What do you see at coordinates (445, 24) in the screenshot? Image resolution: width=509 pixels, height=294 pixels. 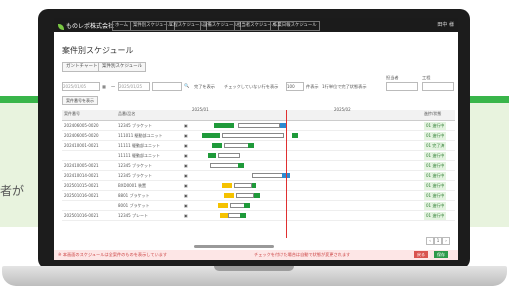 I see `user-name: 田中 様` at bounding box center [445, 24].